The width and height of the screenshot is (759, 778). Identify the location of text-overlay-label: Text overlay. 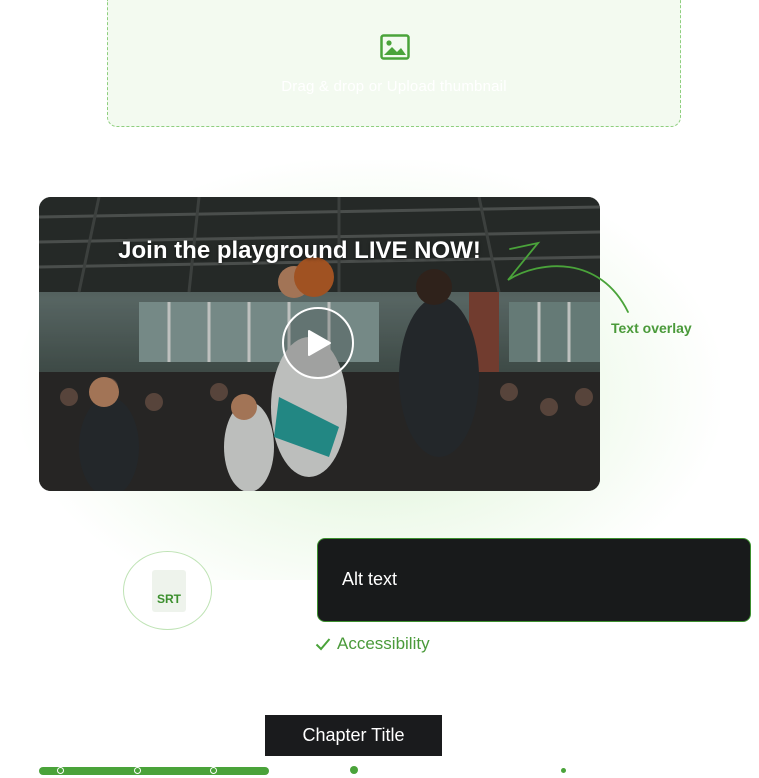
(651, 328).